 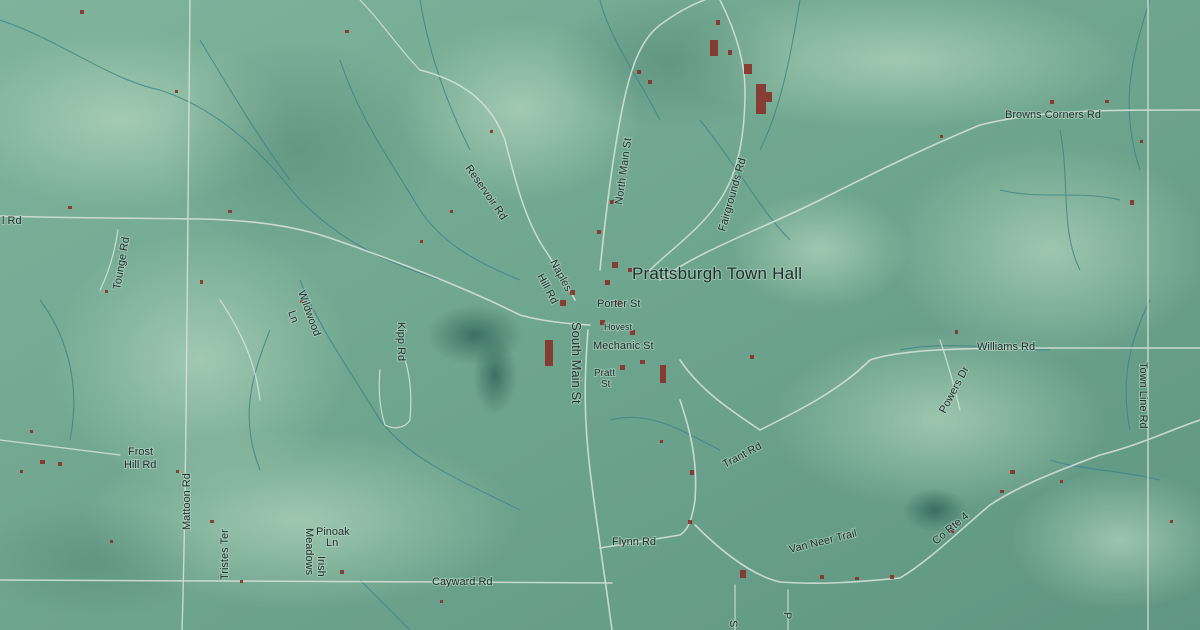 I want to click on label-south-main-st: South Main St, so click(x=576, y=363).